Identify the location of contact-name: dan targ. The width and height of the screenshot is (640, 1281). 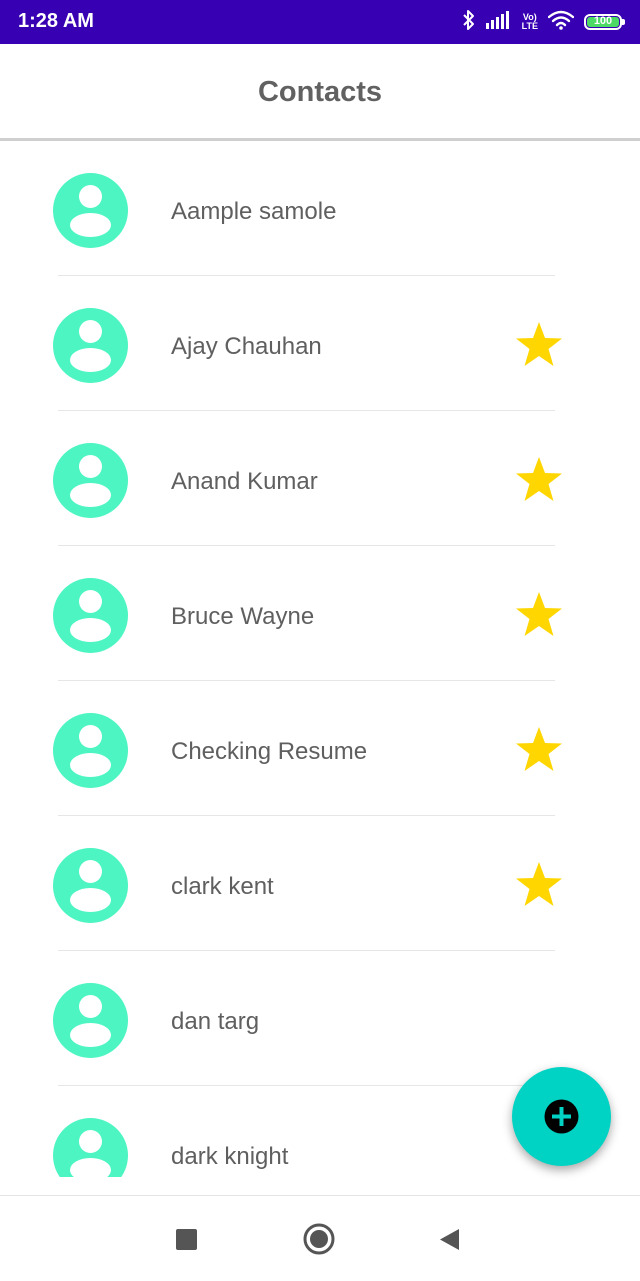
(215, 1021).